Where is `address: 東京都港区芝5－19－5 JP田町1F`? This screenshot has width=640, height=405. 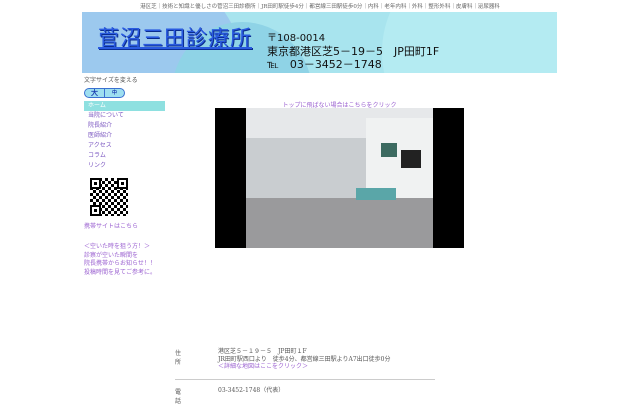
address: 東京都港区芝5－19－5 JP田町1F is located at coordinates (353, 51).